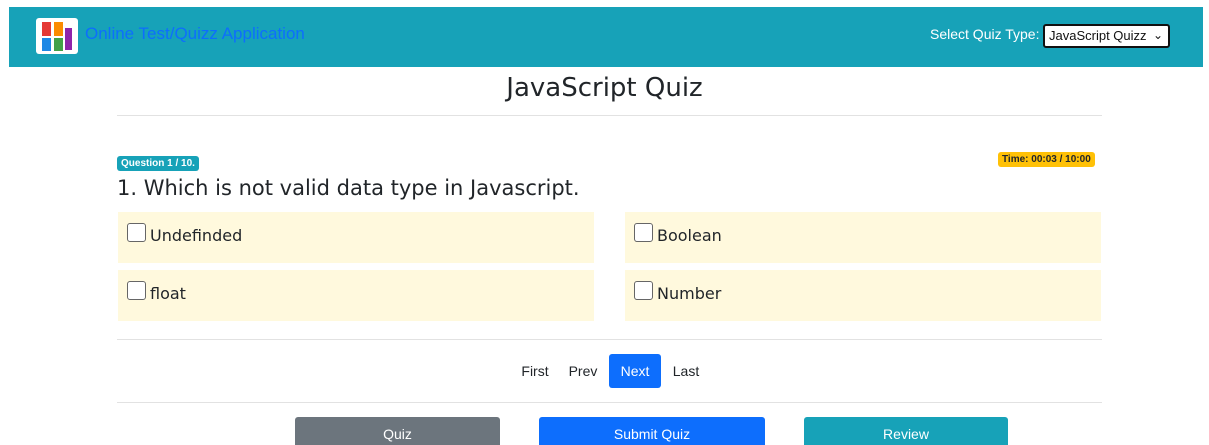 The height and width of the screenshot is (445, 1209). What do you see at coordinates (1098, 35) in the screenshot?
I see `quiz-type-selected-value: JavaScript Quizz` at bounding box center [1098, 35].